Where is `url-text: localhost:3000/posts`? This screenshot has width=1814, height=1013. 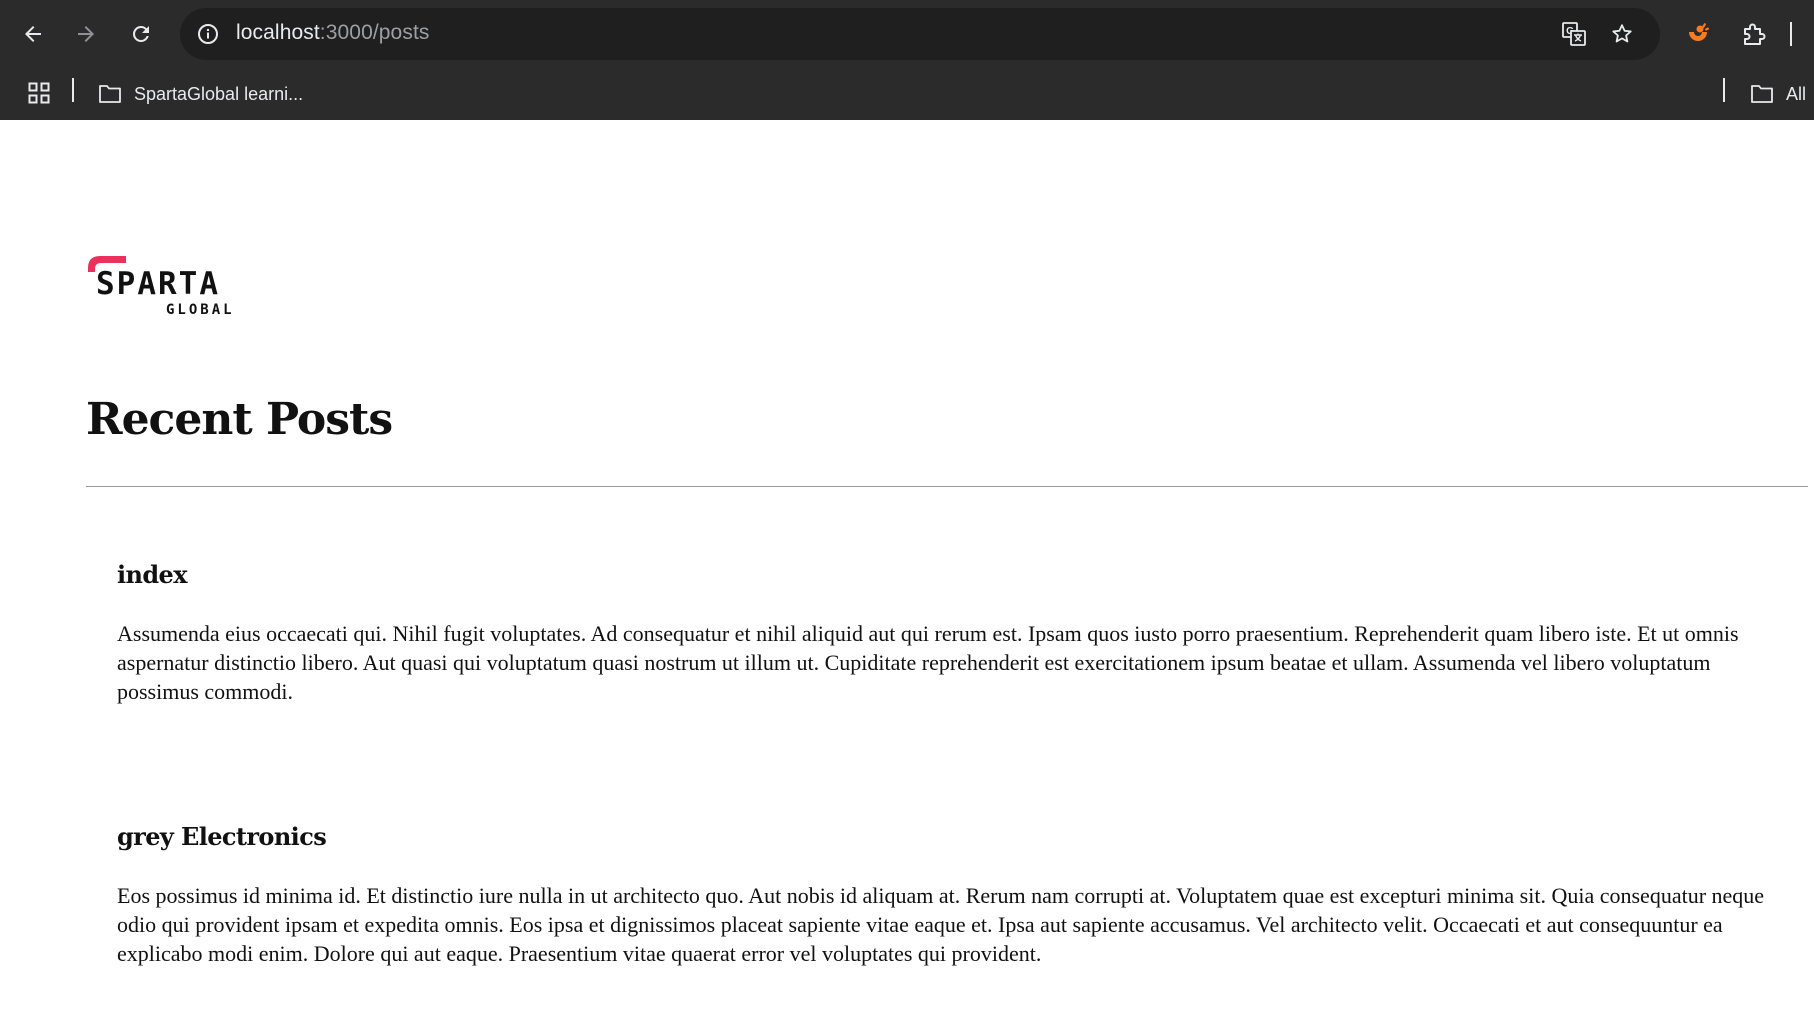
url-text: localhost:3000/posts is located at coordinates (332, 33).